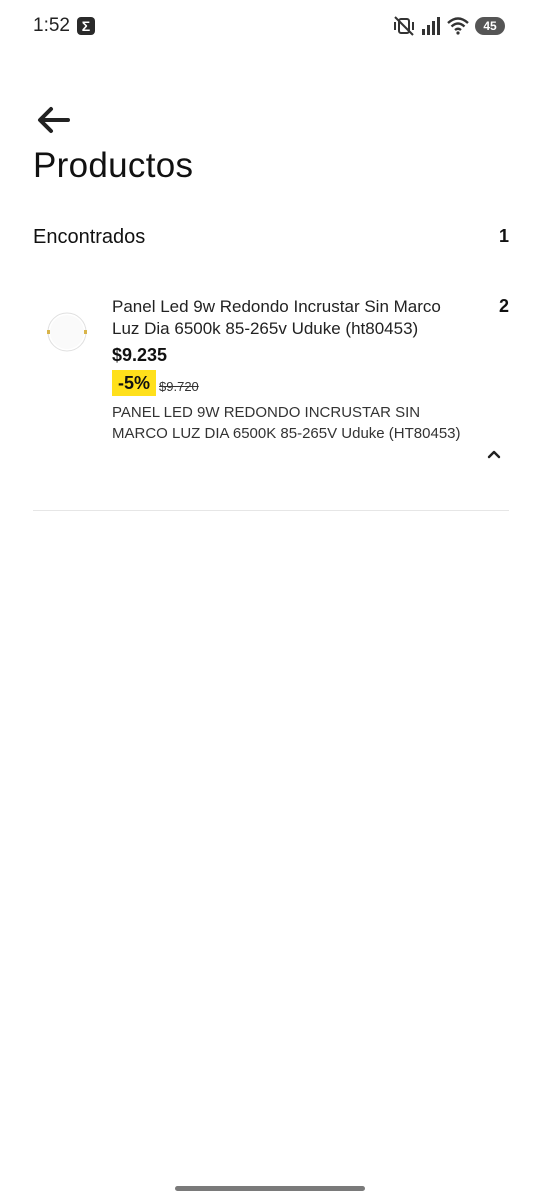  I want to click on status-icons: 45, so click(449, 26).